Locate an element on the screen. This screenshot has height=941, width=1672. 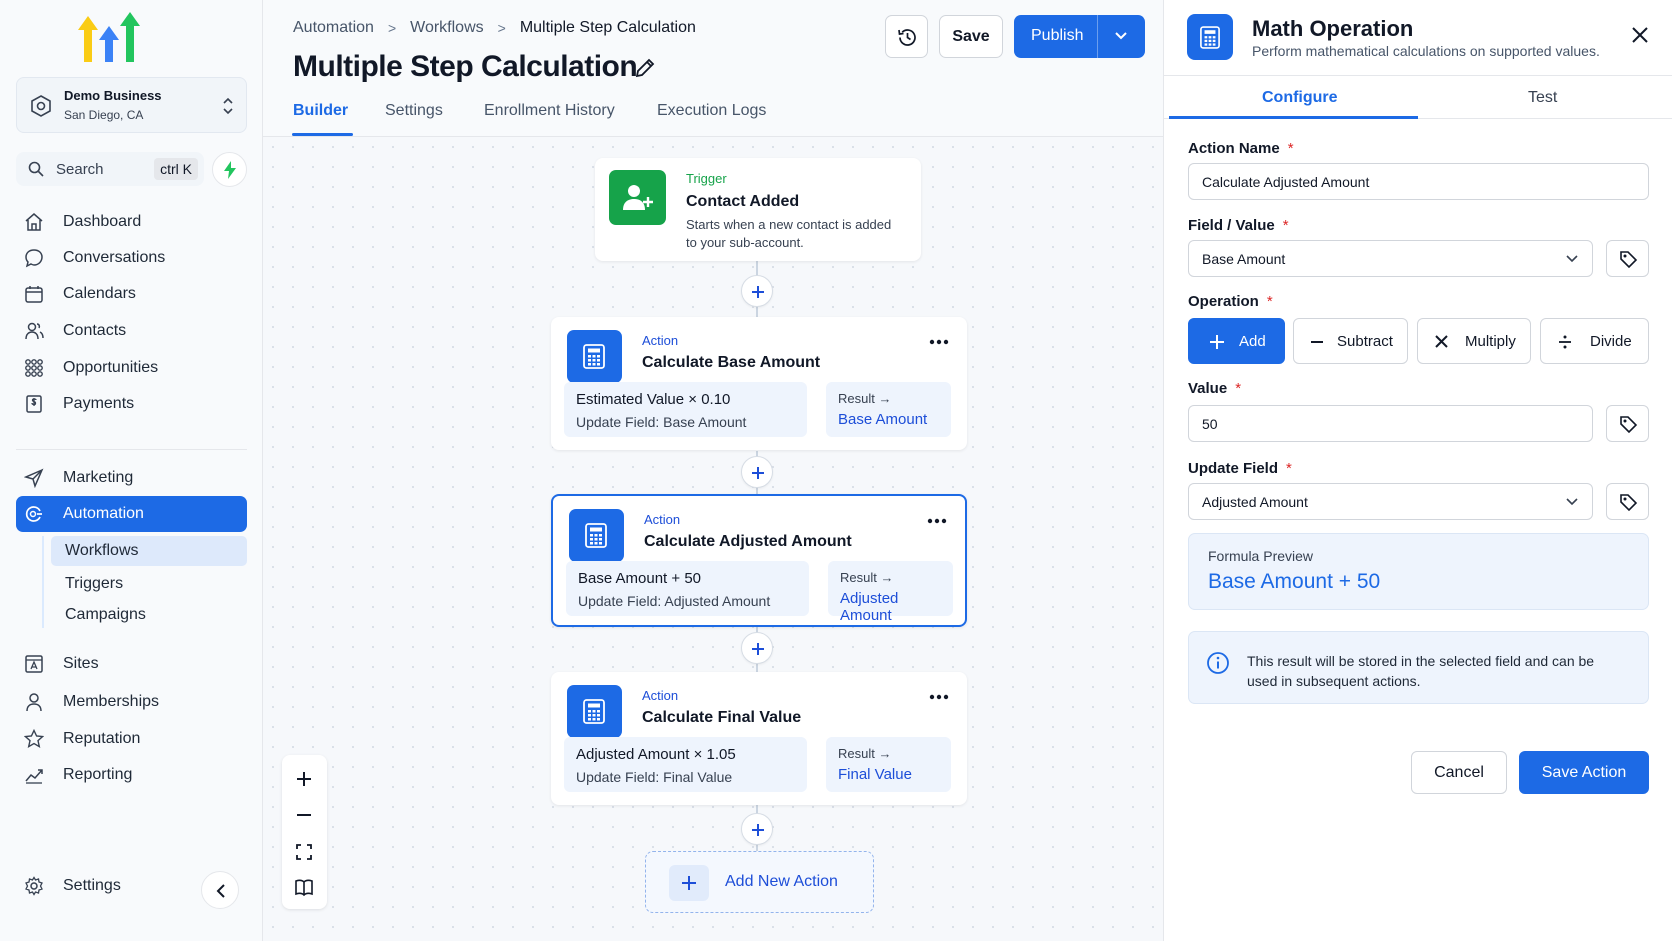
zoom-out-icon is located at coordinates (304, 815).